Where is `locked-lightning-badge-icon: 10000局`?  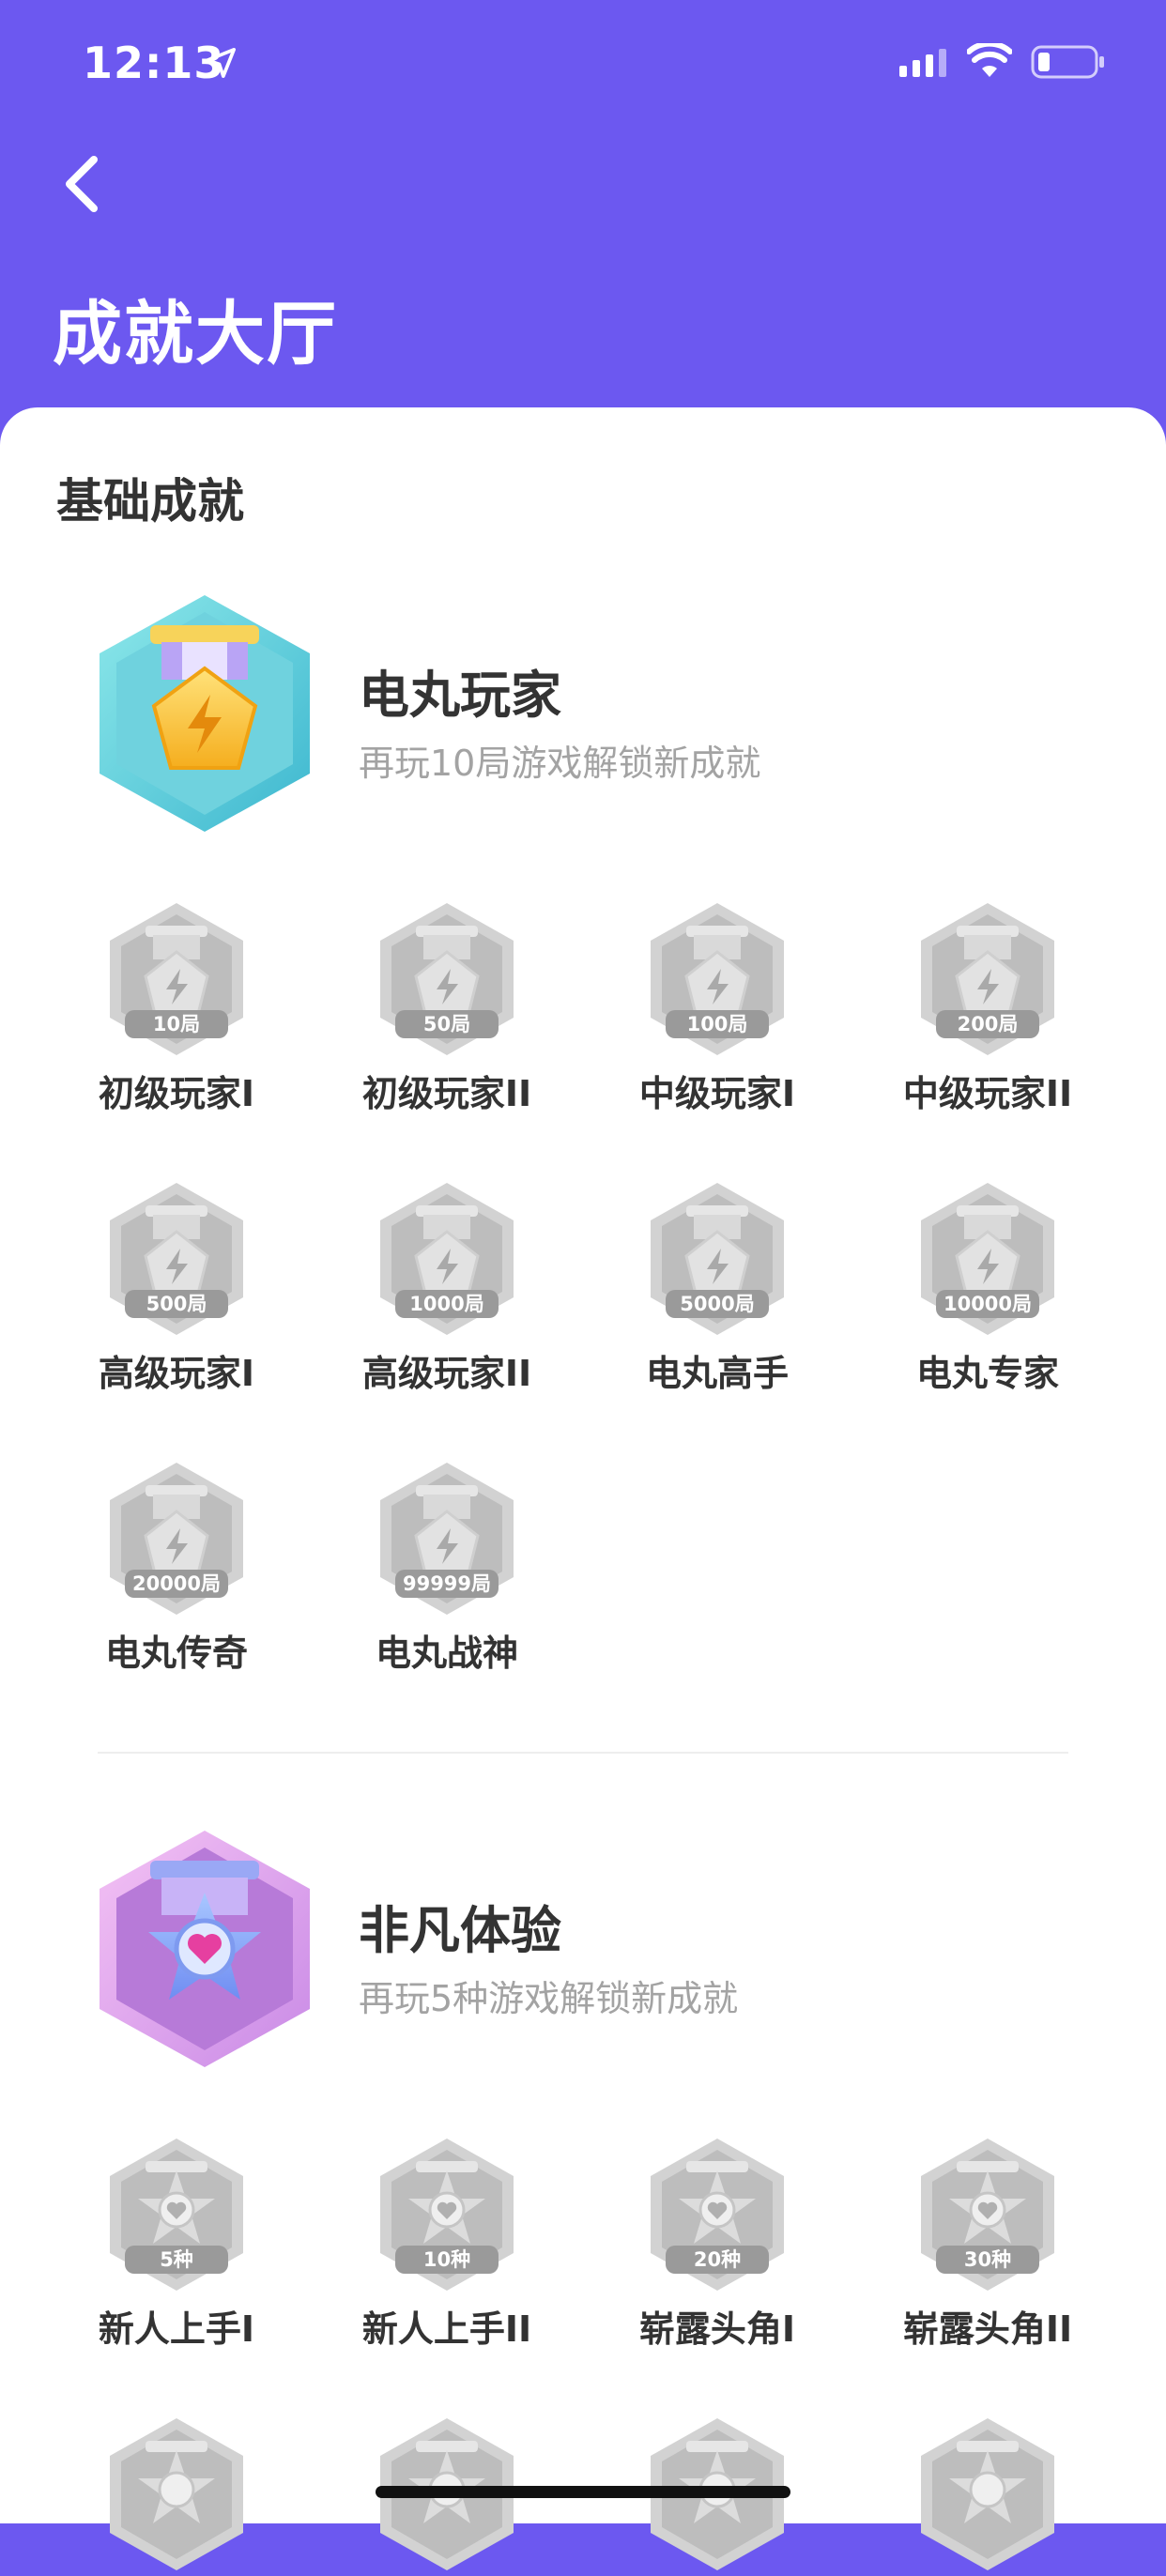
locked-lightning-badge-icon: 10000局 is located at coordinates (987, 1259).